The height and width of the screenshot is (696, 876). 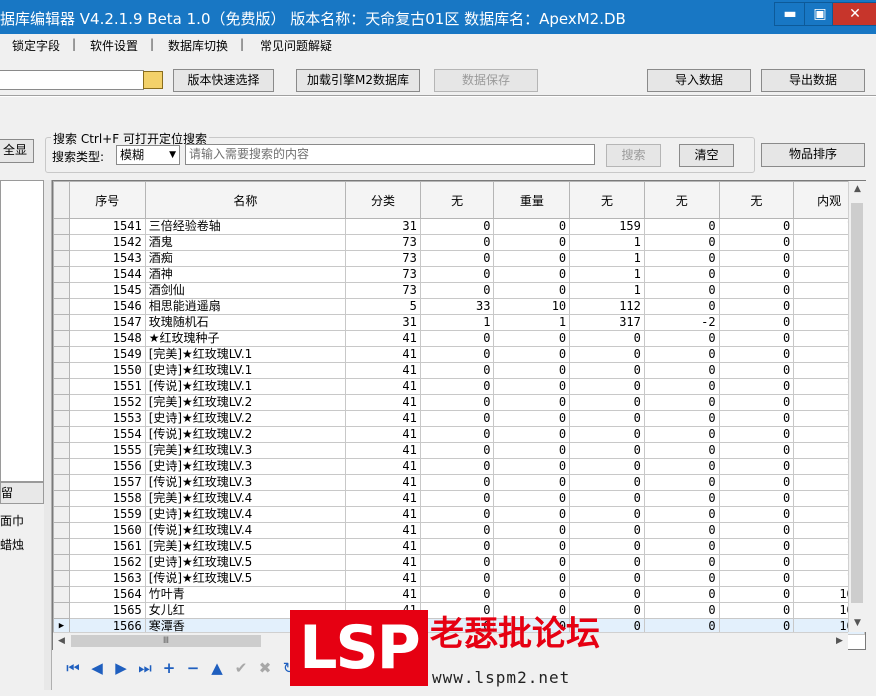 What do you see at coordinates (107, 434) in the screenshot?
I see `table-cell: 1554` at bounding box center [107, 434].